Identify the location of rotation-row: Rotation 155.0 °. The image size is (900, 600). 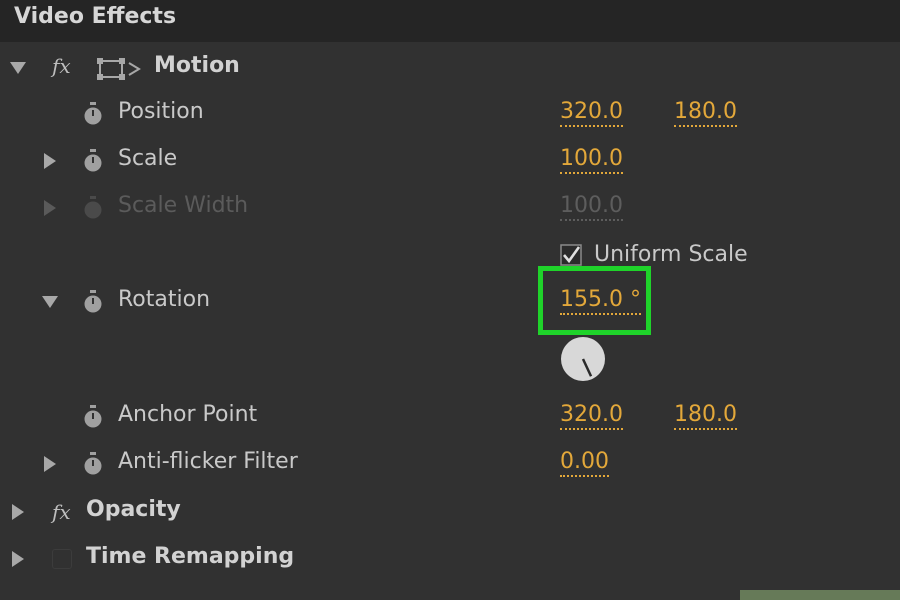
(450, 302).